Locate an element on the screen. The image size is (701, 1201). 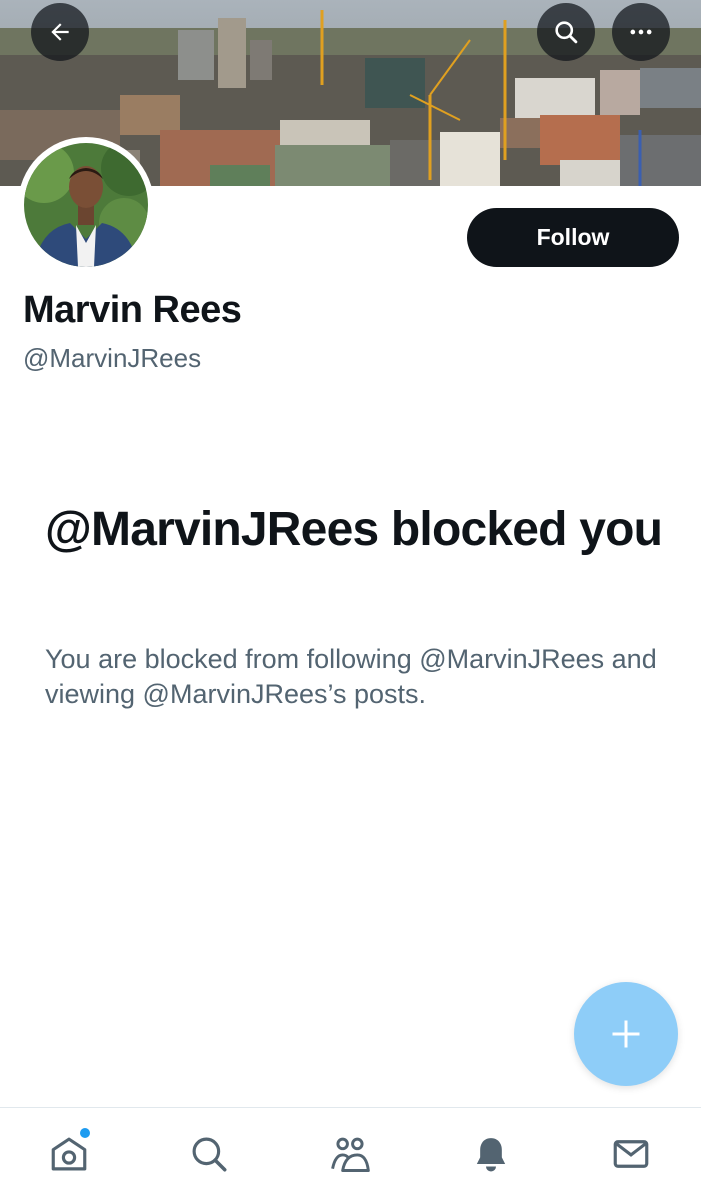
nav-notifications is located at coordinates (491, 1154).